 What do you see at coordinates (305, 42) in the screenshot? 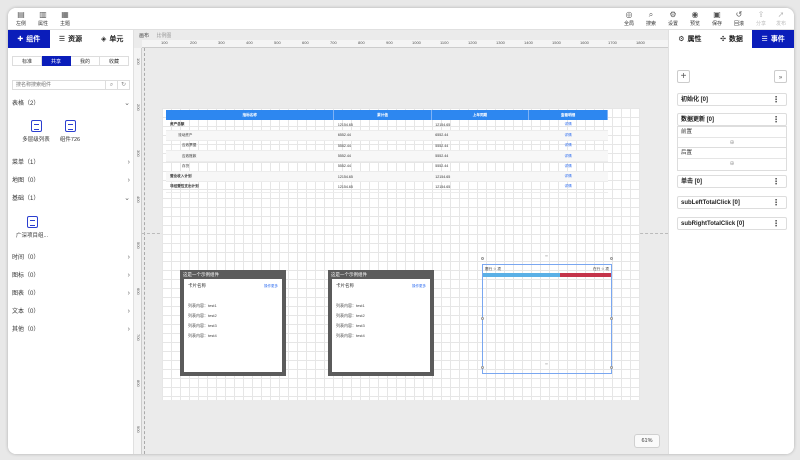
I see `ruler-tick: 600` at bounding box center [305, 42].